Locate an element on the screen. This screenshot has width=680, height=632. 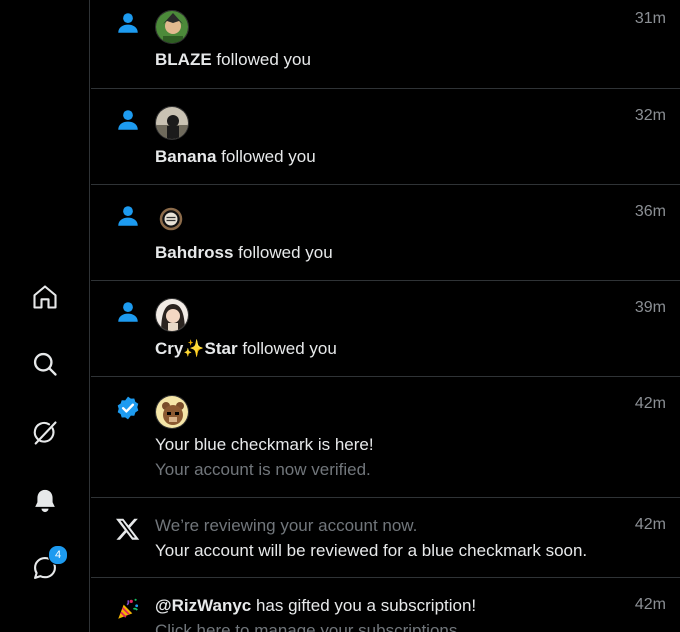
notification-title: Your blue checkmark is here! is located at coordinates (264, 444).